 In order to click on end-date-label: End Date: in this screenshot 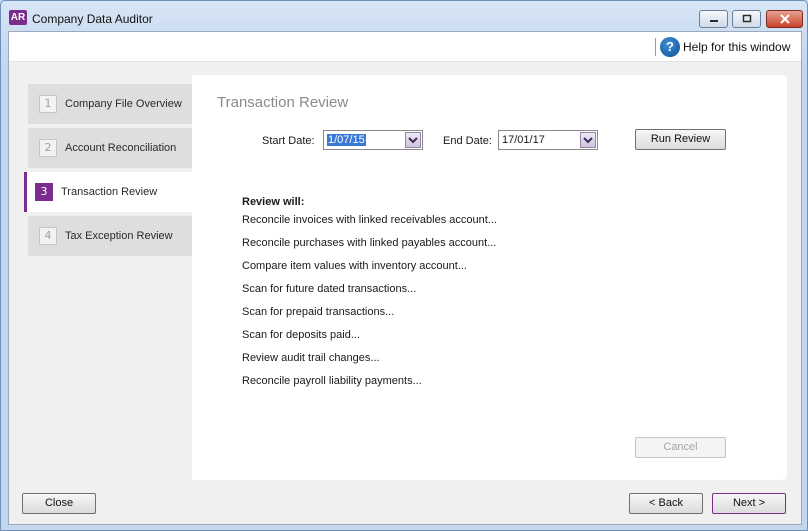, I will do `click(467, 141)`.